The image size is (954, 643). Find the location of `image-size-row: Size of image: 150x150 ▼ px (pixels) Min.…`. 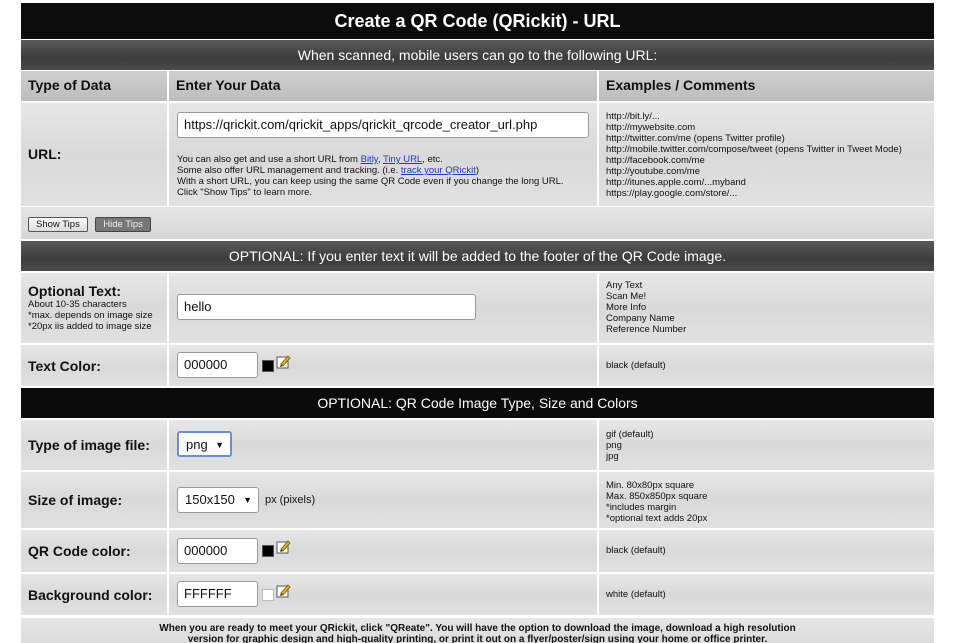

image-size-row: Size of image: 150x150 ▼ px (pixels) Min.… is located at coordinates (477, 500).